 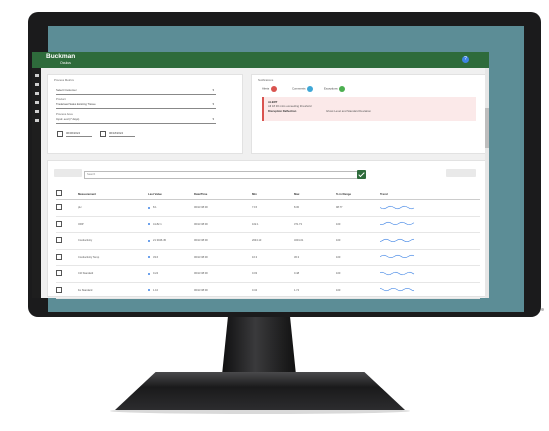 I want to click on table-row: Cl2 Standard 0.24 06/13 08:00 0.03 0.48 100, so click(x=268, y=274).